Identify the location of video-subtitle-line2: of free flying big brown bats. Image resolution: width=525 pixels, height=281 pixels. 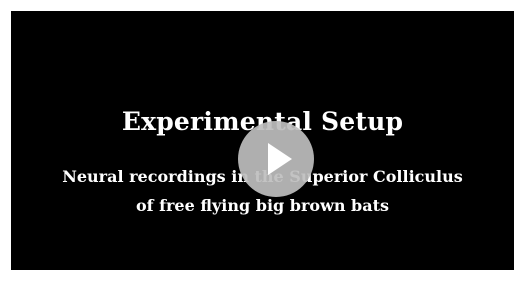
(262, 205).